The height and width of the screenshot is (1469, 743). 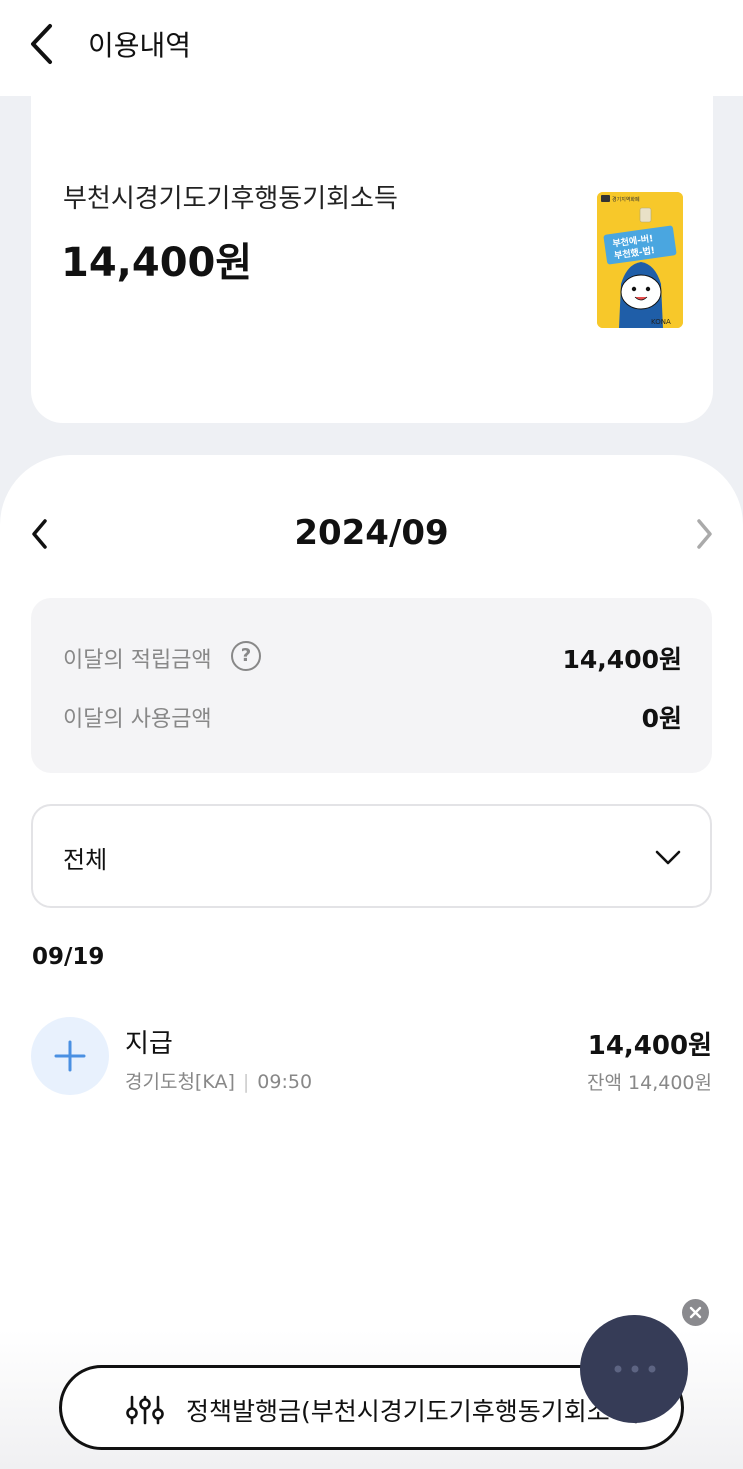 What do you see at coordinates (140, 45) in the screenshot?
I see `page-title: 이용내역` at bounding box center [140, 45].